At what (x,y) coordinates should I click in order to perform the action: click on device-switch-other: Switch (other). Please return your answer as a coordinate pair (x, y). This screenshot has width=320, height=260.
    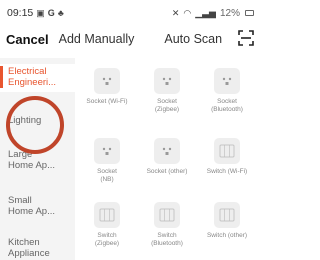
    Looking at the image, I should click on (227, 221).